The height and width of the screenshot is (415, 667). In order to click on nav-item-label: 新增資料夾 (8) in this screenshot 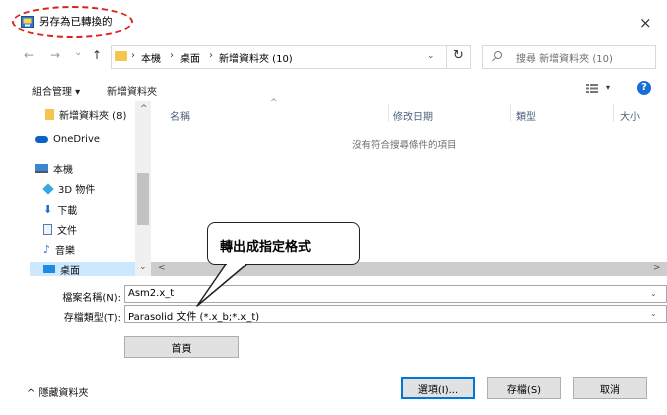, I will do `click(93, 116)`.